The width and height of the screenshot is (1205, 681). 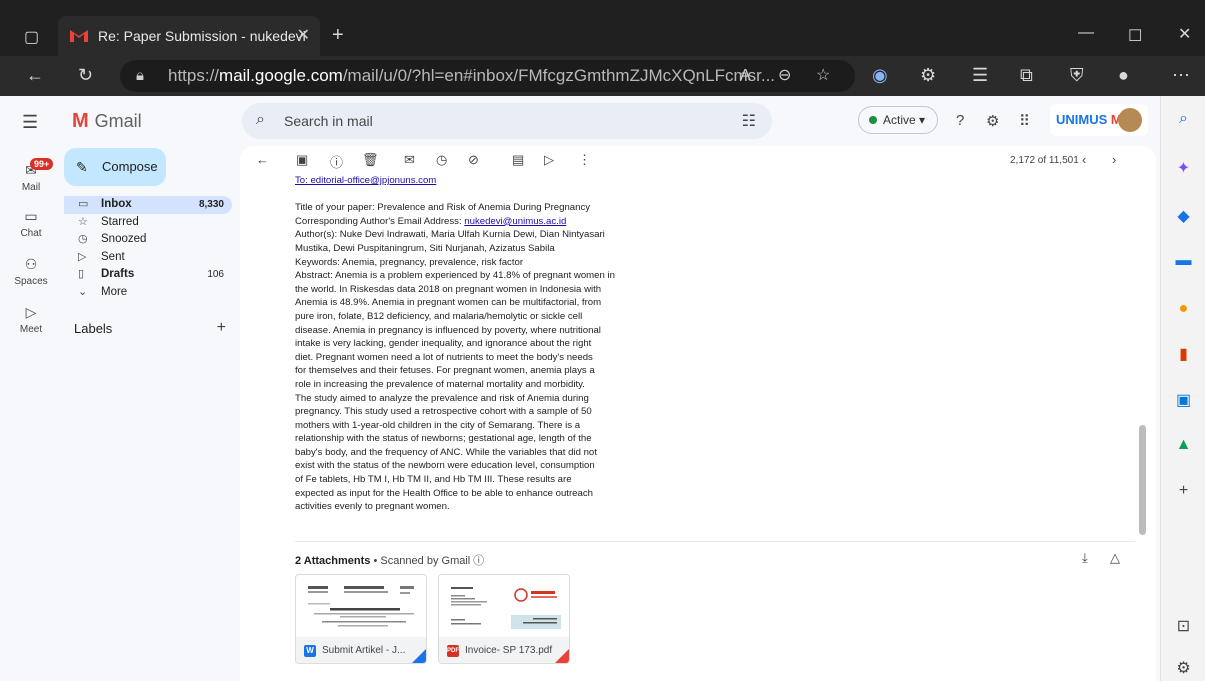 What do you see at coordinates (148, 293) in the screenshot?
I see `sidebar-item-more: ⌄ More` at bounding box center [148, 293].